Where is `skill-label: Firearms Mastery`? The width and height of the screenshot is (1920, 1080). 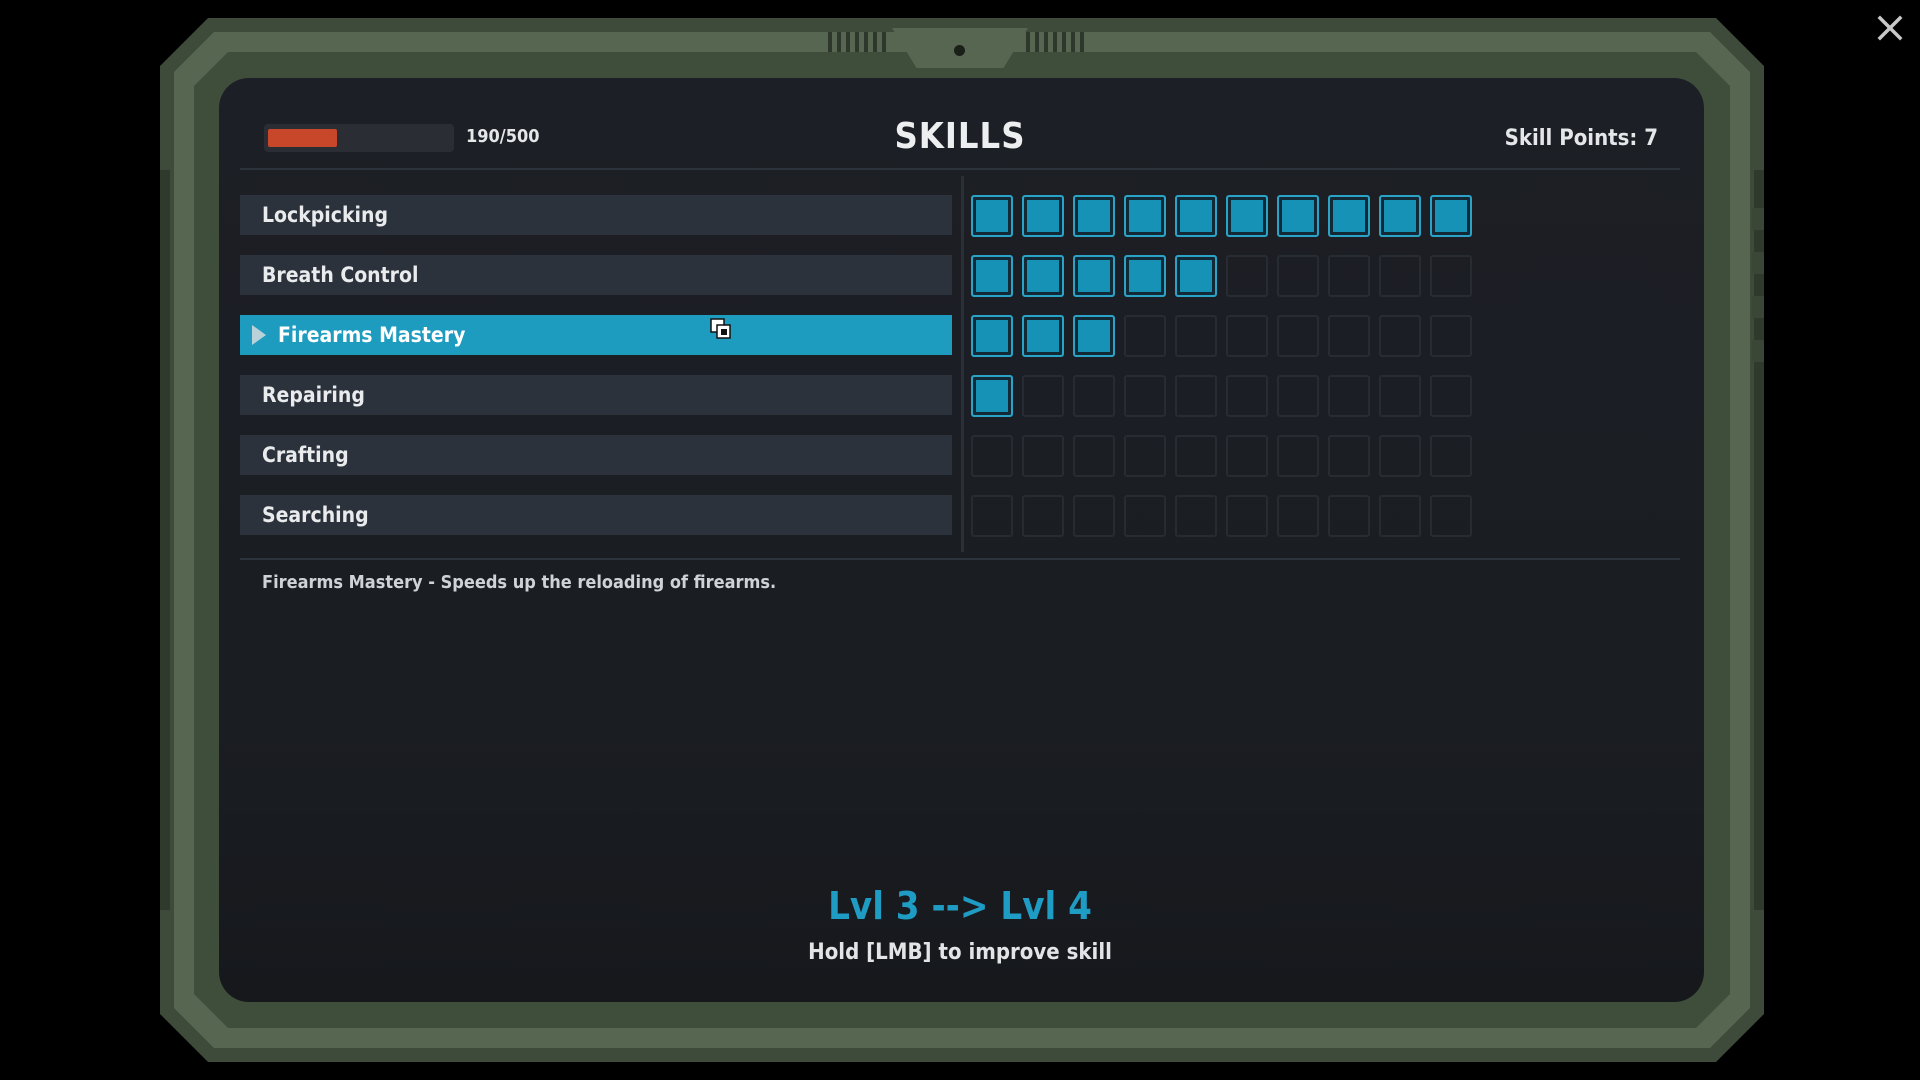 skill-label: Firearms Mastery is located at coordinates (372, 335).